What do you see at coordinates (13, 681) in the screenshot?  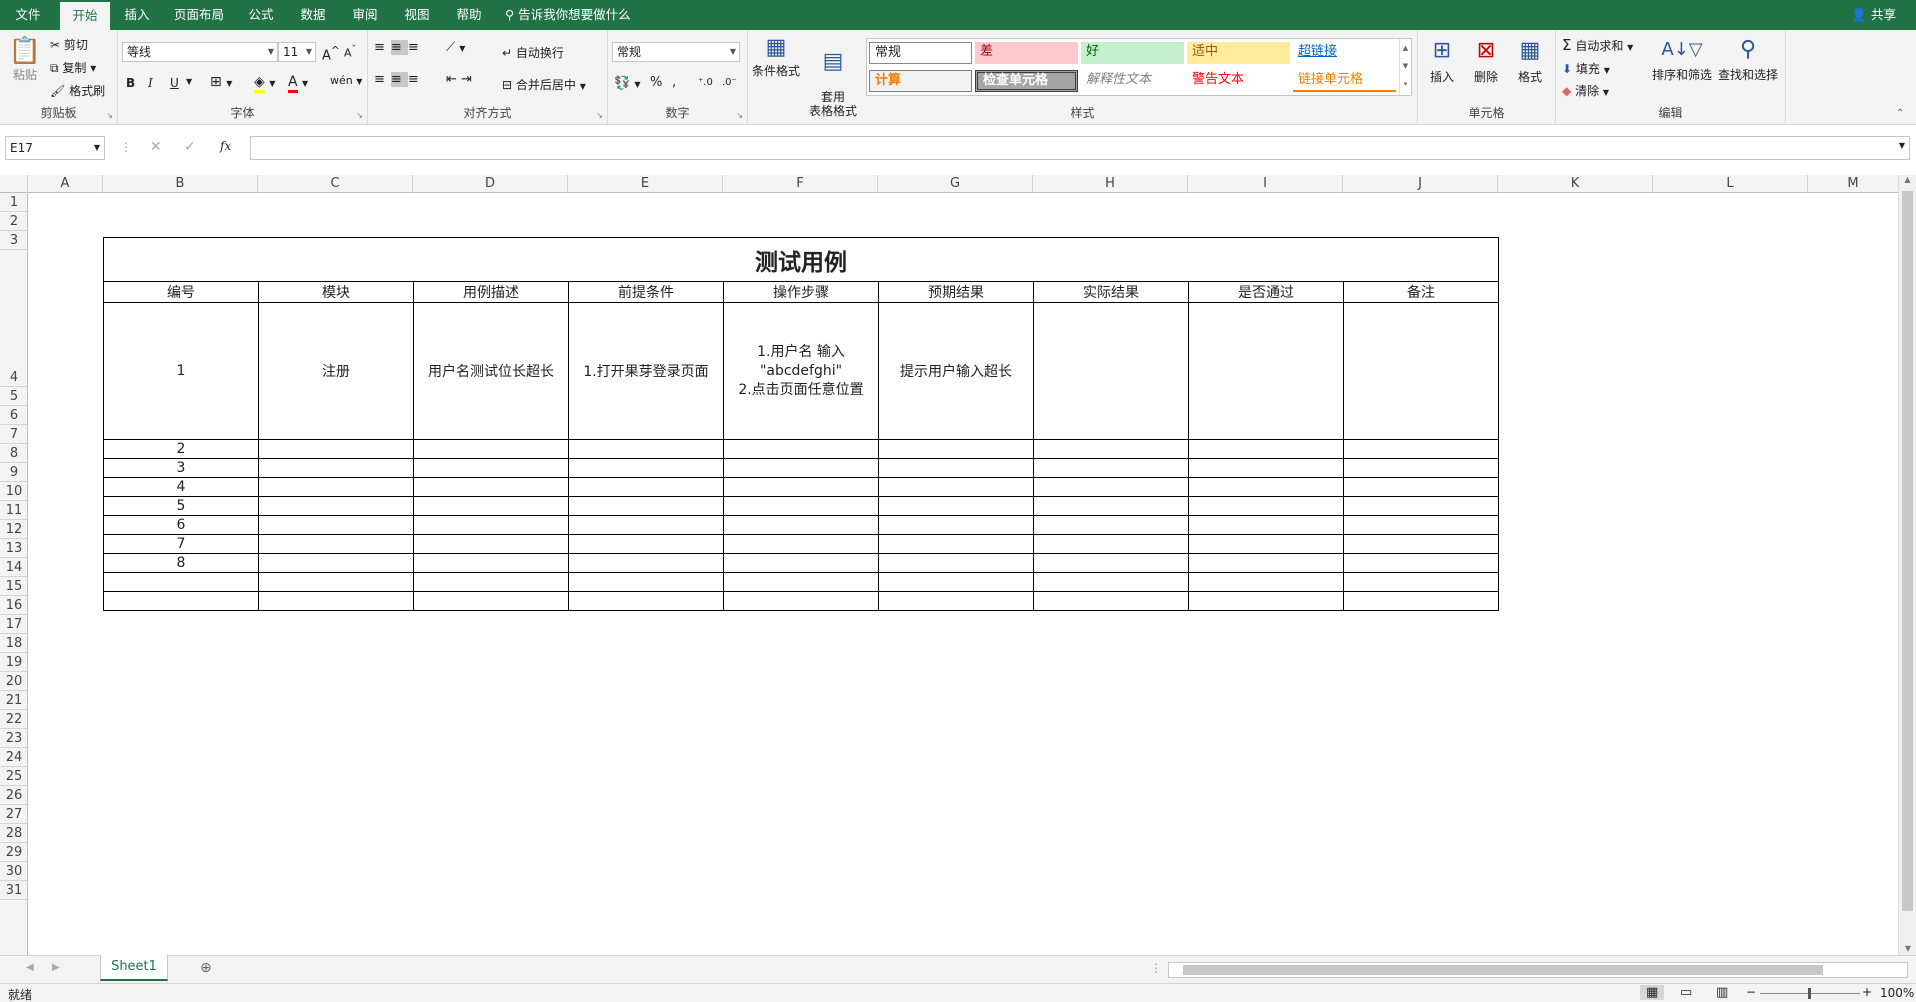 I see `row-header: 20` at bounding box center [13, 681].